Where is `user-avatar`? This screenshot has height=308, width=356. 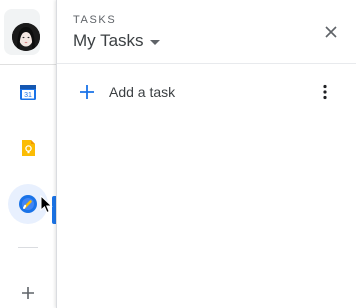 user-avatar is located at coordinates (26, 37).